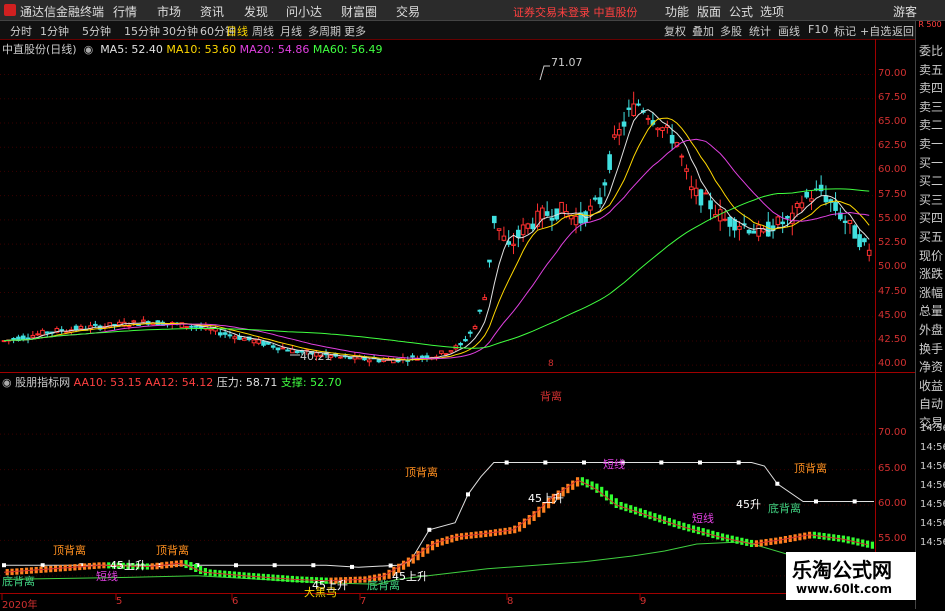  I want to click on main-y-tick: 70.00, so click(892, 73).